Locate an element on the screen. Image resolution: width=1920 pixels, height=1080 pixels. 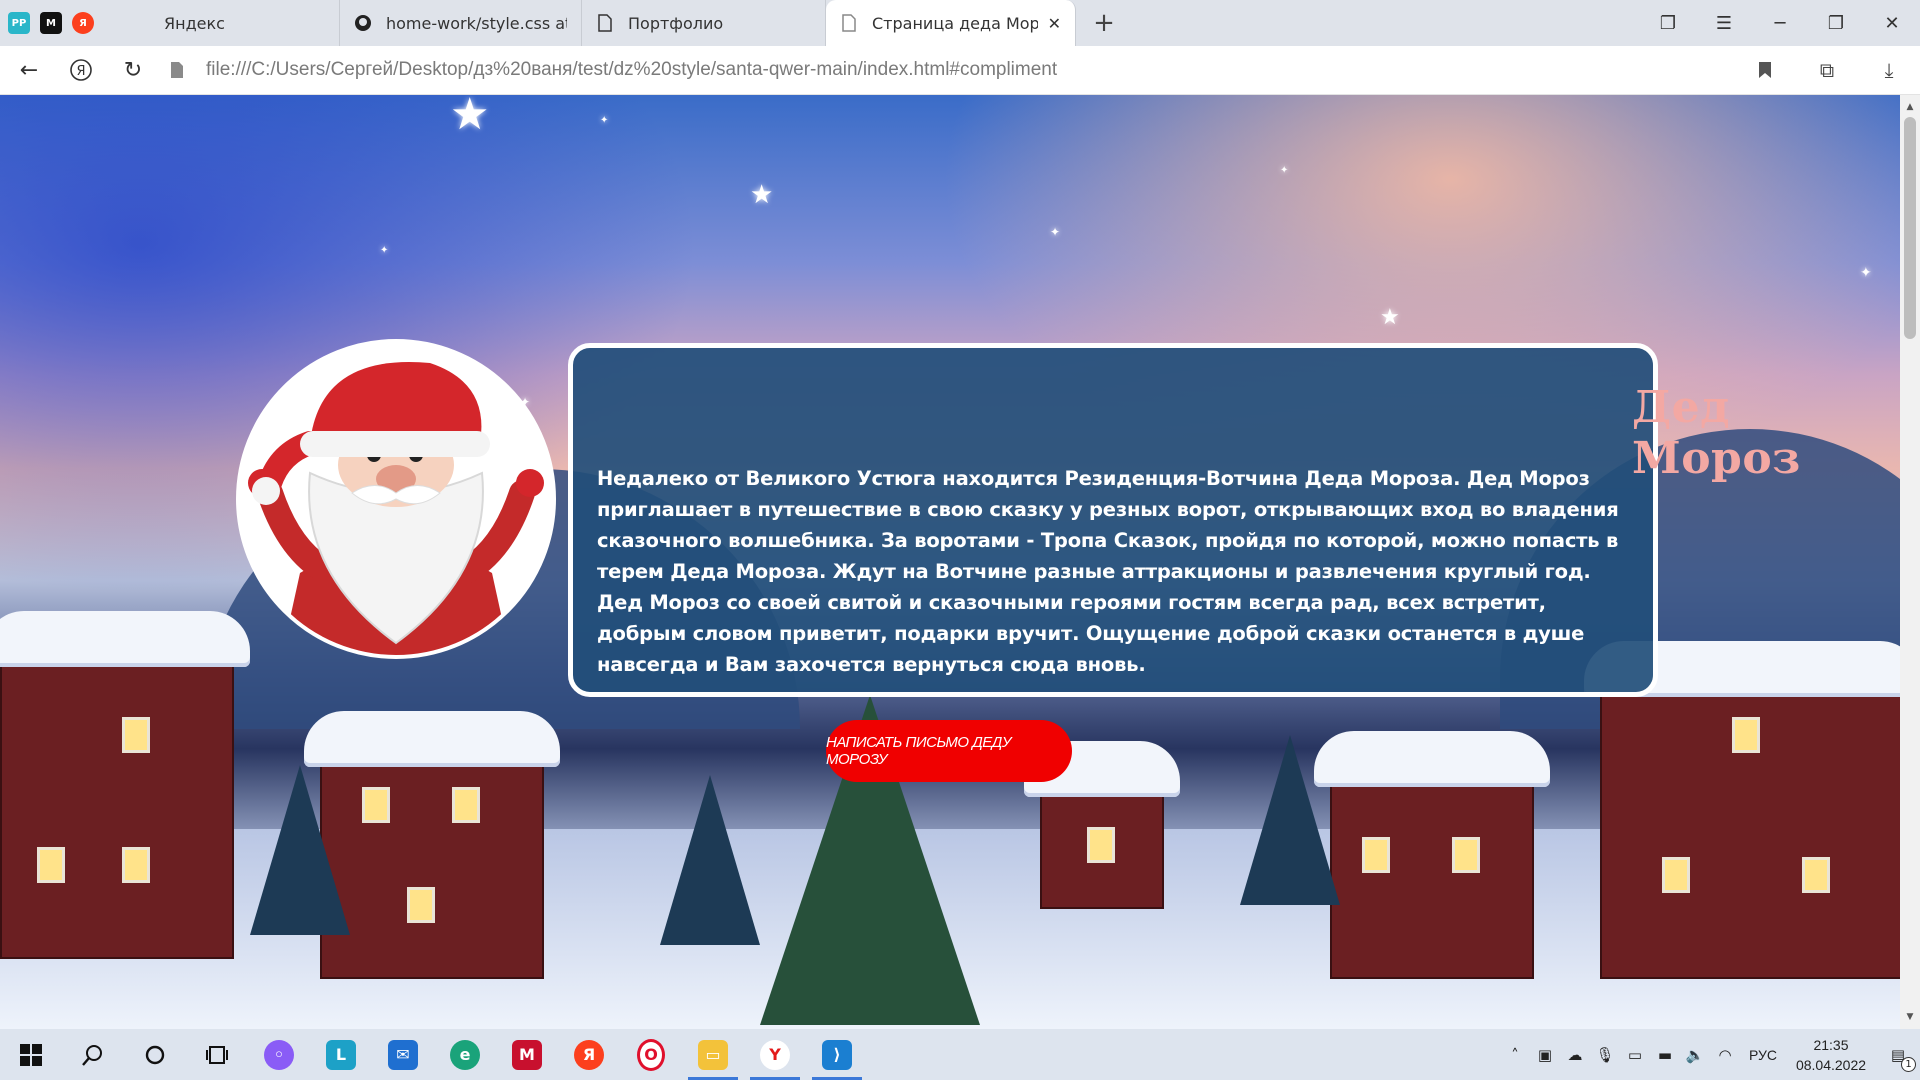
svg-text: Я is located at coordinates (80, 71).